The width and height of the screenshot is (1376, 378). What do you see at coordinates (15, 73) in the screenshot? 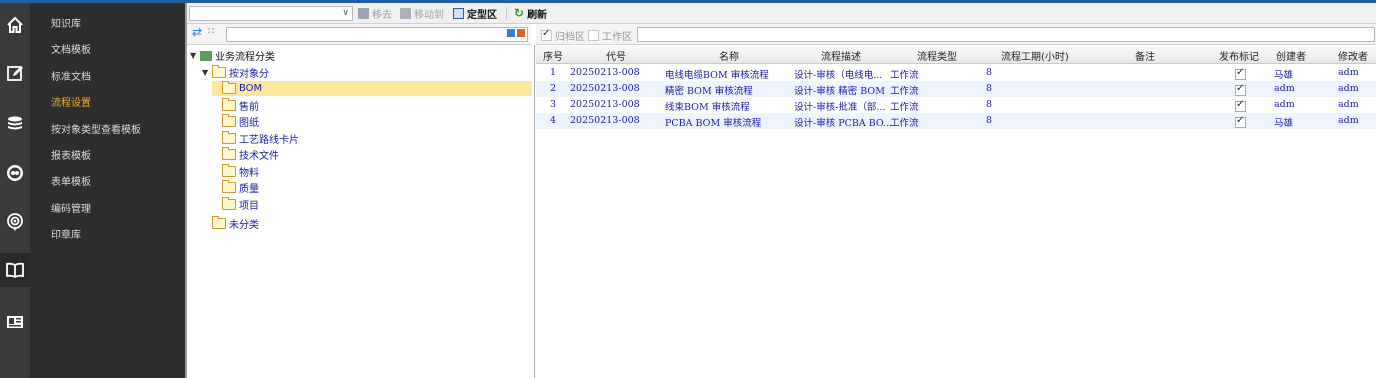
I see `edit-icon` at bounding box center [15, 73].